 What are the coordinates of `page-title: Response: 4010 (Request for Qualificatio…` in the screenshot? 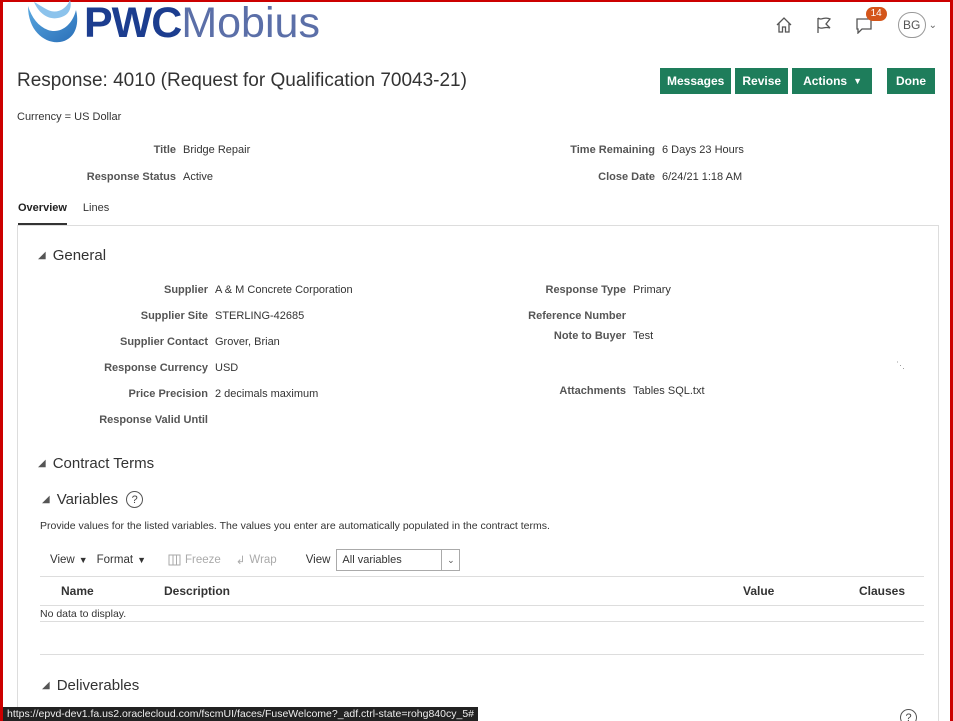 It's located at (242, 80).